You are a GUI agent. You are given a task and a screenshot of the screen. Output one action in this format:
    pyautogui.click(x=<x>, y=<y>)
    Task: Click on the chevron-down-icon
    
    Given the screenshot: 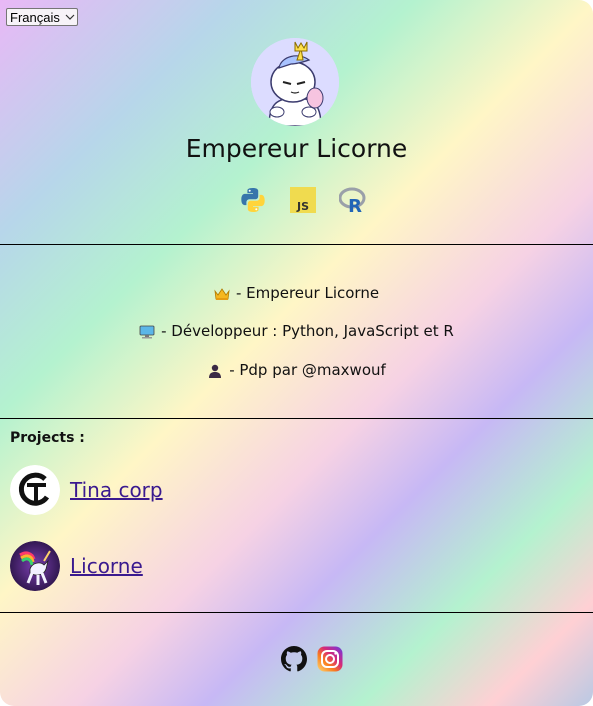 What is the action you would take?
    pyautogui.click(x=70, y=17)
    